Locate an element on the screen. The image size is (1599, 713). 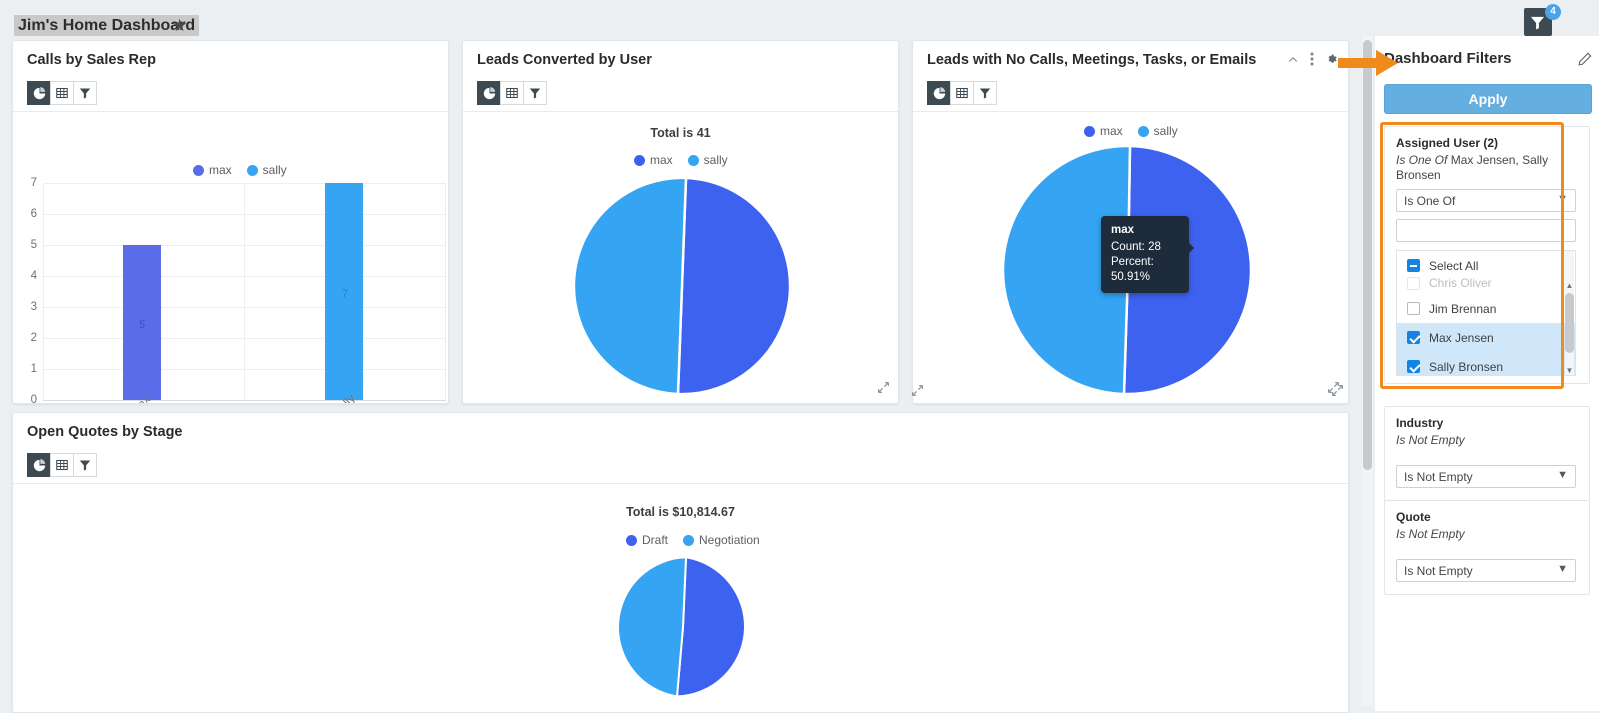
panel-title: Calls by Sales Rep is located at coordinates (91, 60).